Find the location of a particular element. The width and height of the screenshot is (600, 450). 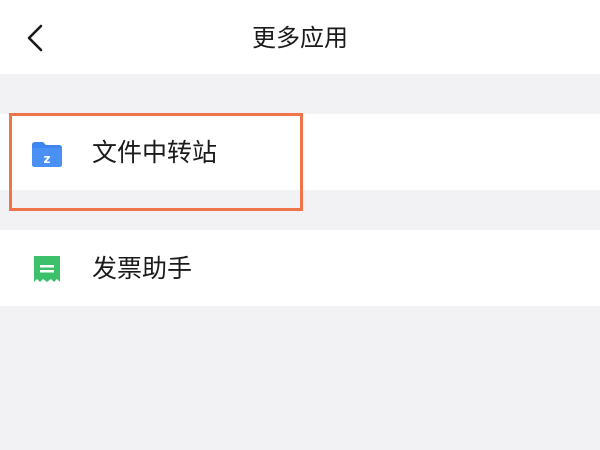

item-label-invoice-assistant: 发票助手 is located at coordinates (142, 268).